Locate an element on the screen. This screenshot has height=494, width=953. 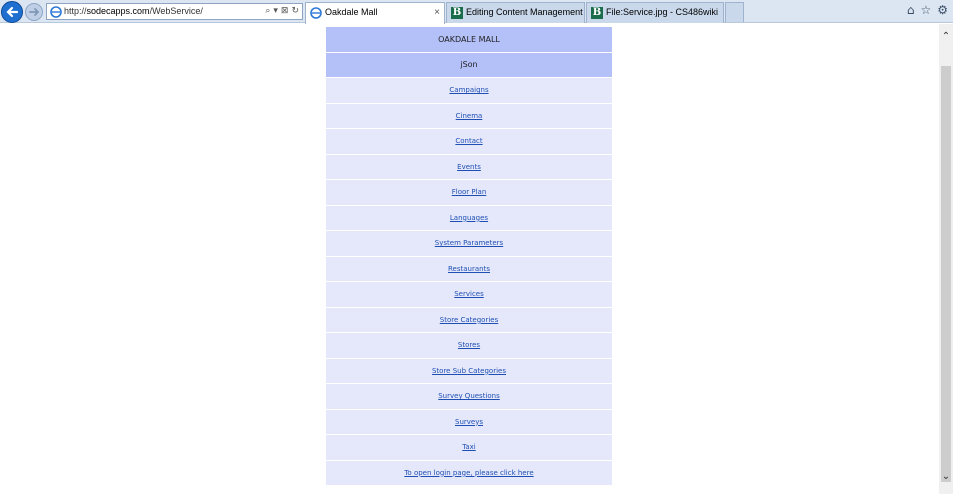
scrollbar-thumb is located at coordinates (946, 274).